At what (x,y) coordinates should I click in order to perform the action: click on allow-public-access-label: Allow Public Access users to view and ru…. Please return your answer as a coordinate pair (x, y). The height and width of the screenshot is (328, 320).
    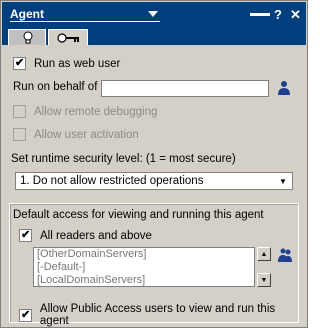
    Looking at the image, I should click on (157, 315).